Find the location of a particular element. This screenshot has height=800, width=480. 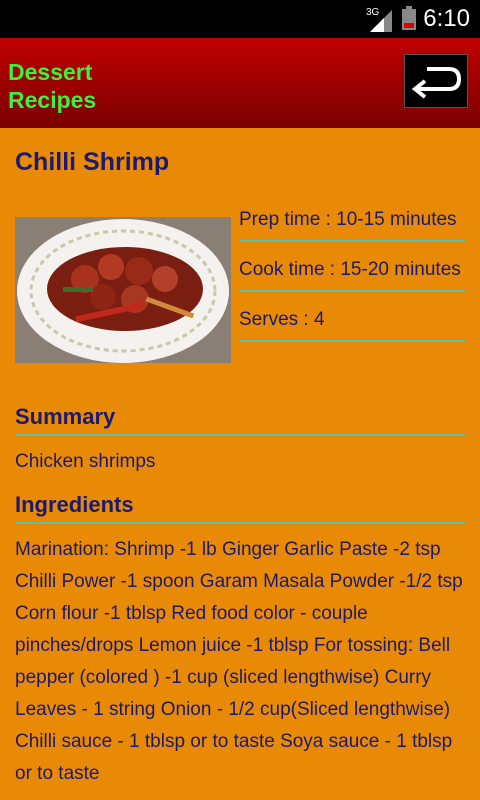

recipe-photo is located at coordinates (123, 290).